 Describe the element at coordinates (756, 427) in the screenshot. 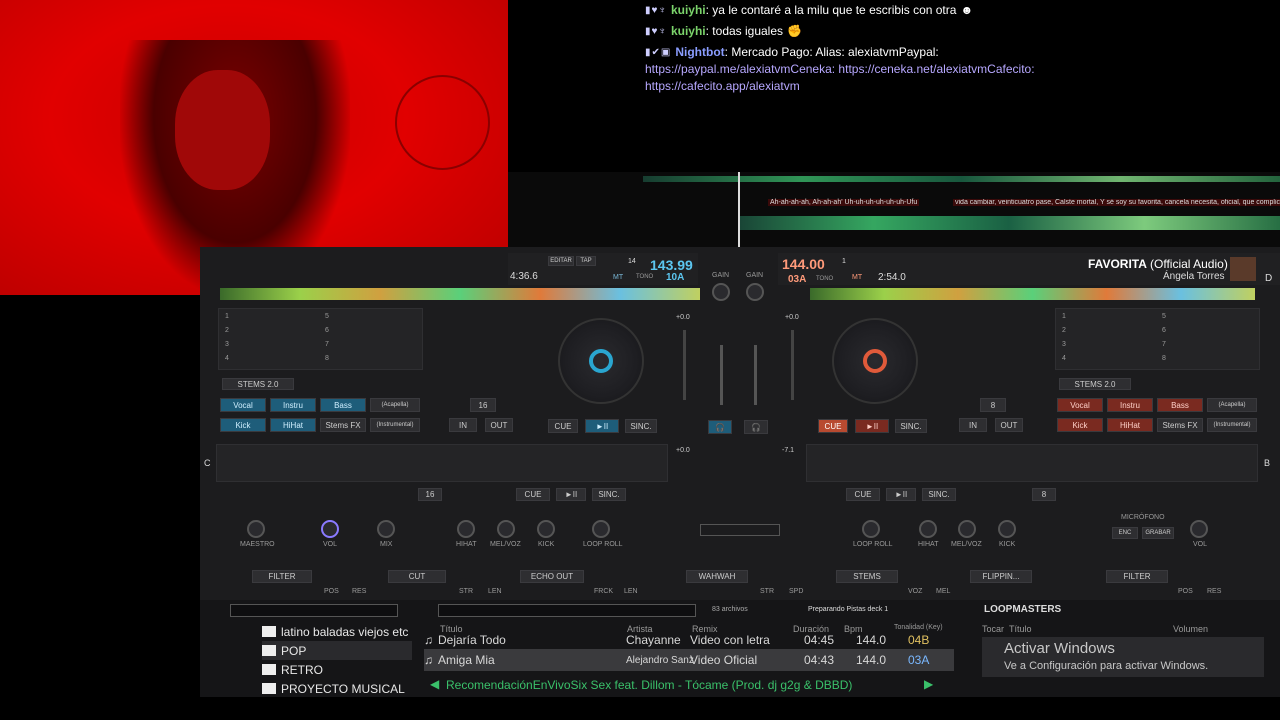

I see `headphone-right-icon: 🎧` at that location.